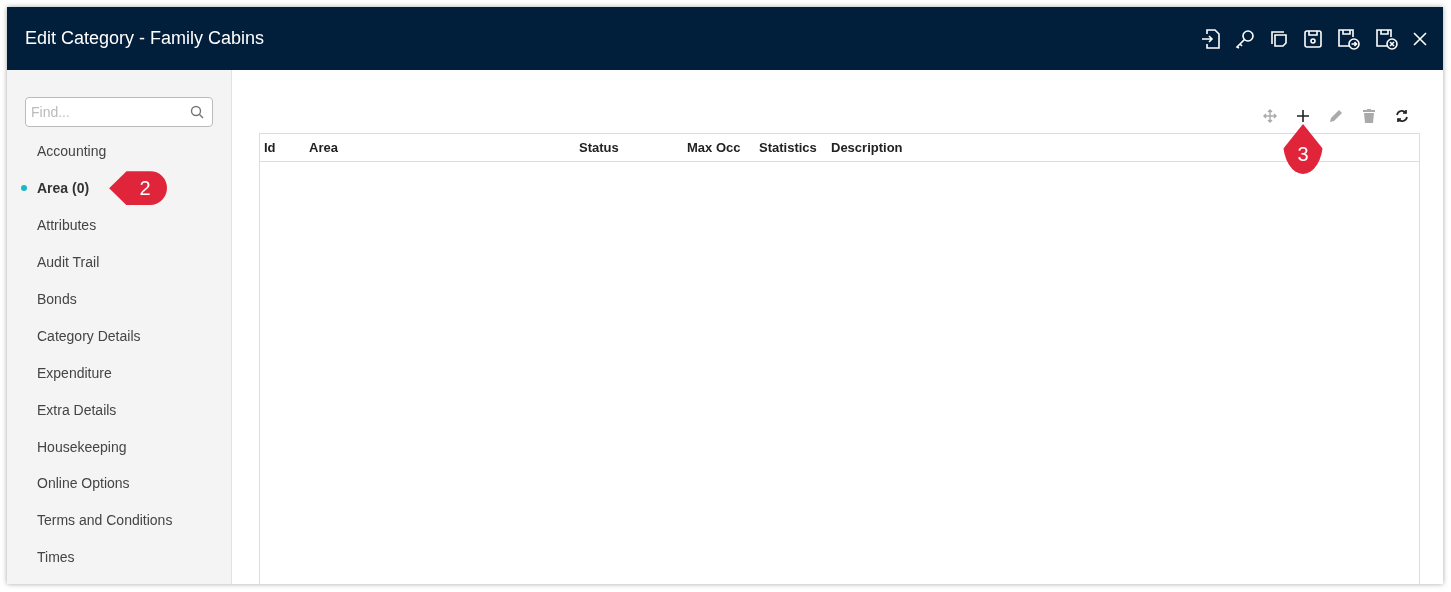 The width and height of the screenshot is (1451, 592). What do you see at coordinates (599, 147) in the screenshot?
I see `column-header: Status` at bounding box center [599, 147].